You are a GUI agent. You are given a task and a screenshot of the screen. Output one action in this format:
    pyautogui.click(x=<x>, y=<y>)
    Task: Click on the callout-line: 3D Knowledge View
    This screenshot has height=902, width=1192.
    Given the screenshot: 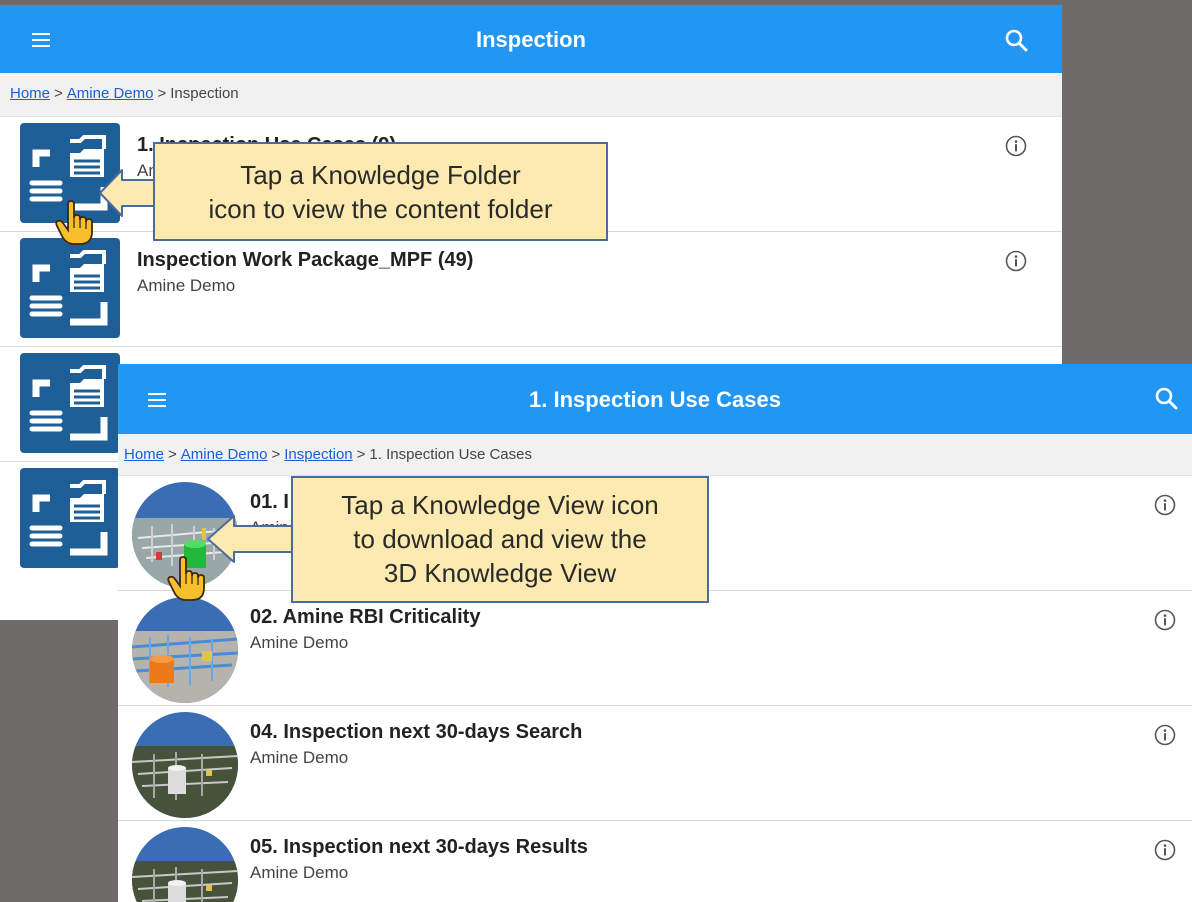 What is the action you would take?
    pyautogui.click(x=500, y=573)
    